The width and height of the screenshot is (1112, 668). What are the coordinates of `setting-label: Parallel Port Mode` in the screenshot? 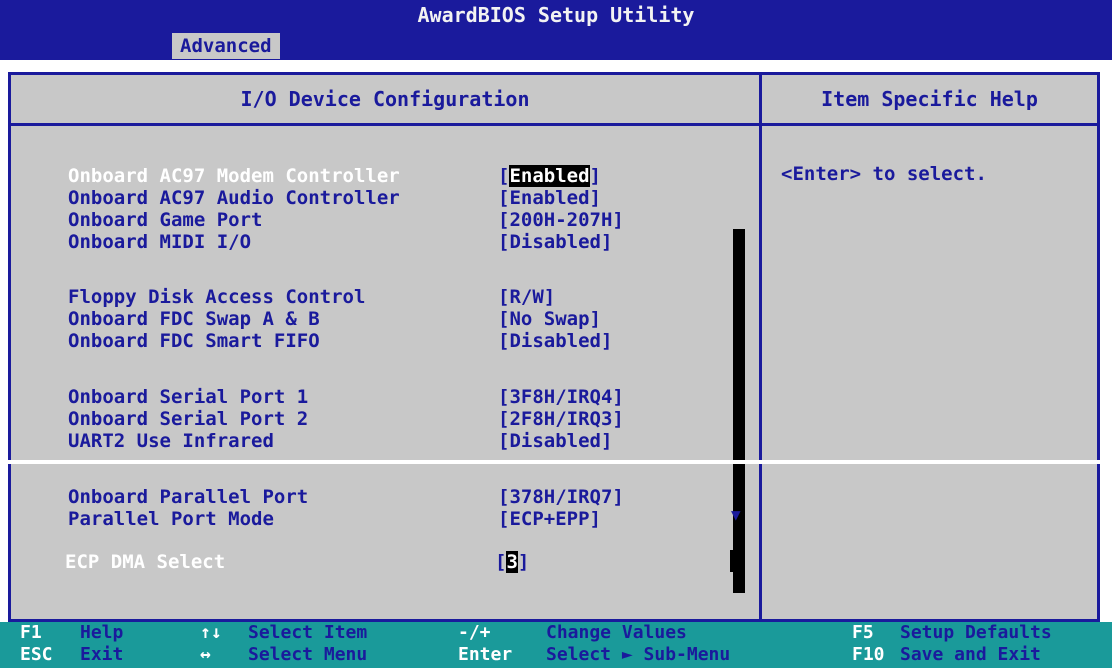 It's located at (171, 519).